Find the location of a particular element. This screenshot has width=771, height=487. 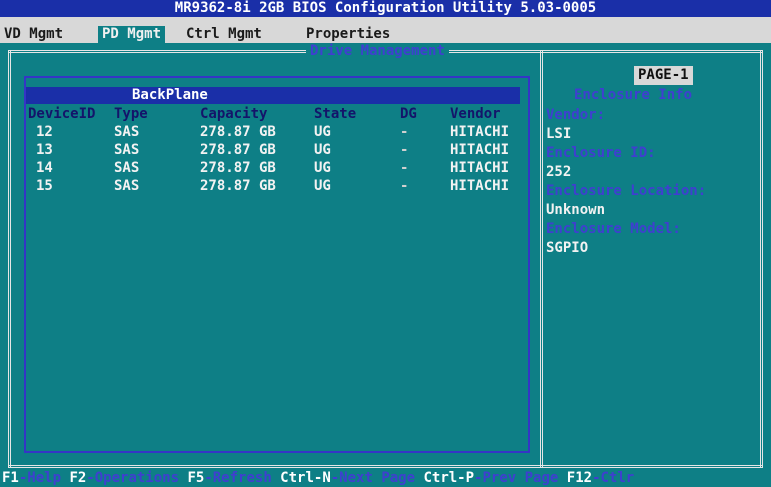

column-header-capacity: Capacity is located at coordinates (234, 114).